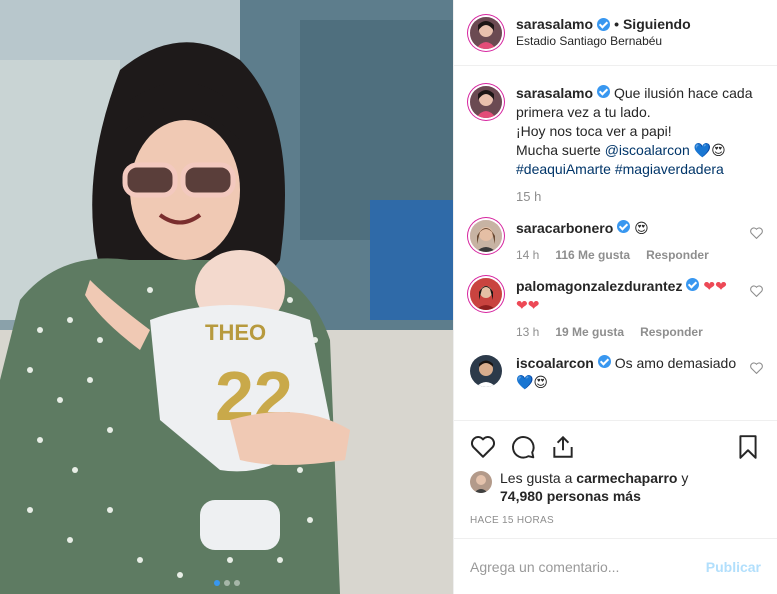 The image size is (777, 594). I want to click on caption-text: Que ilusión hace cada, so click(683, 93).